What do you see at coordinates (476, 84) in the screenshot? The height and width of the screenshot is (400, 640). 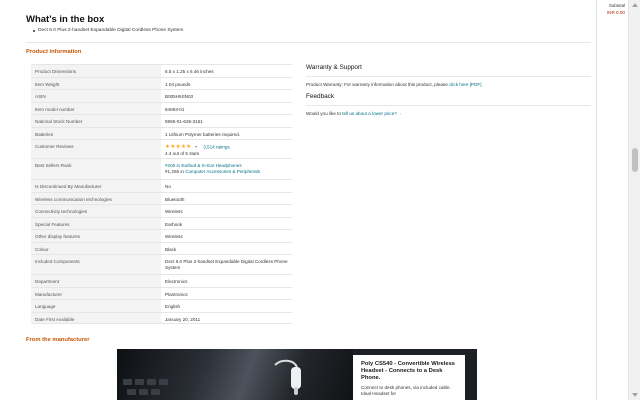 I see `warranty-pdf-link: [PDF]` at bounding box center [476, 84].